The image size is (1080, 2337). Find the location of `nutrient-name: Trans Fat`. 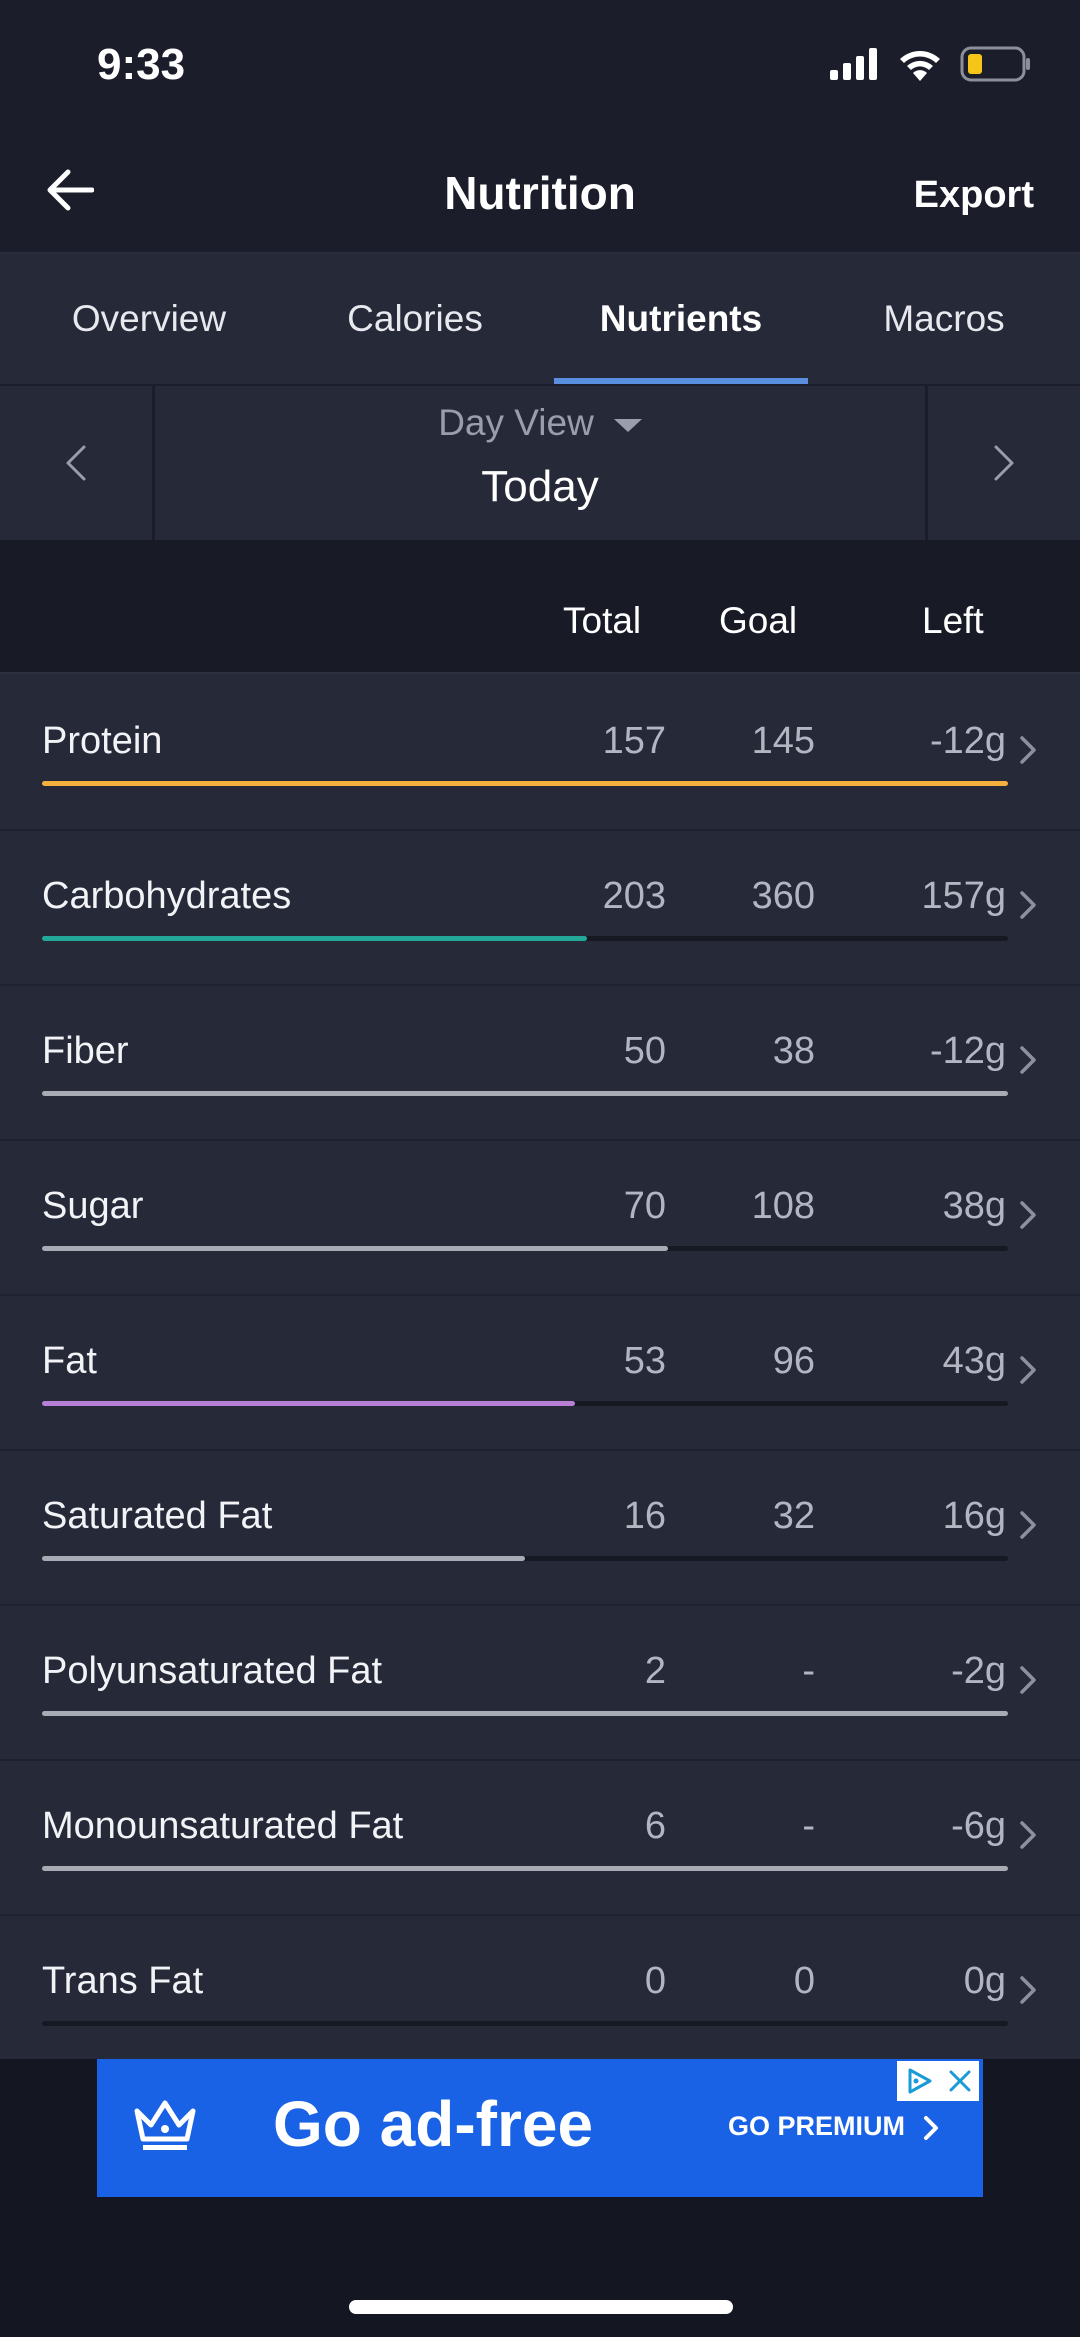

nutrient-name: Trans Fat is located at coordinates (123, 1981).